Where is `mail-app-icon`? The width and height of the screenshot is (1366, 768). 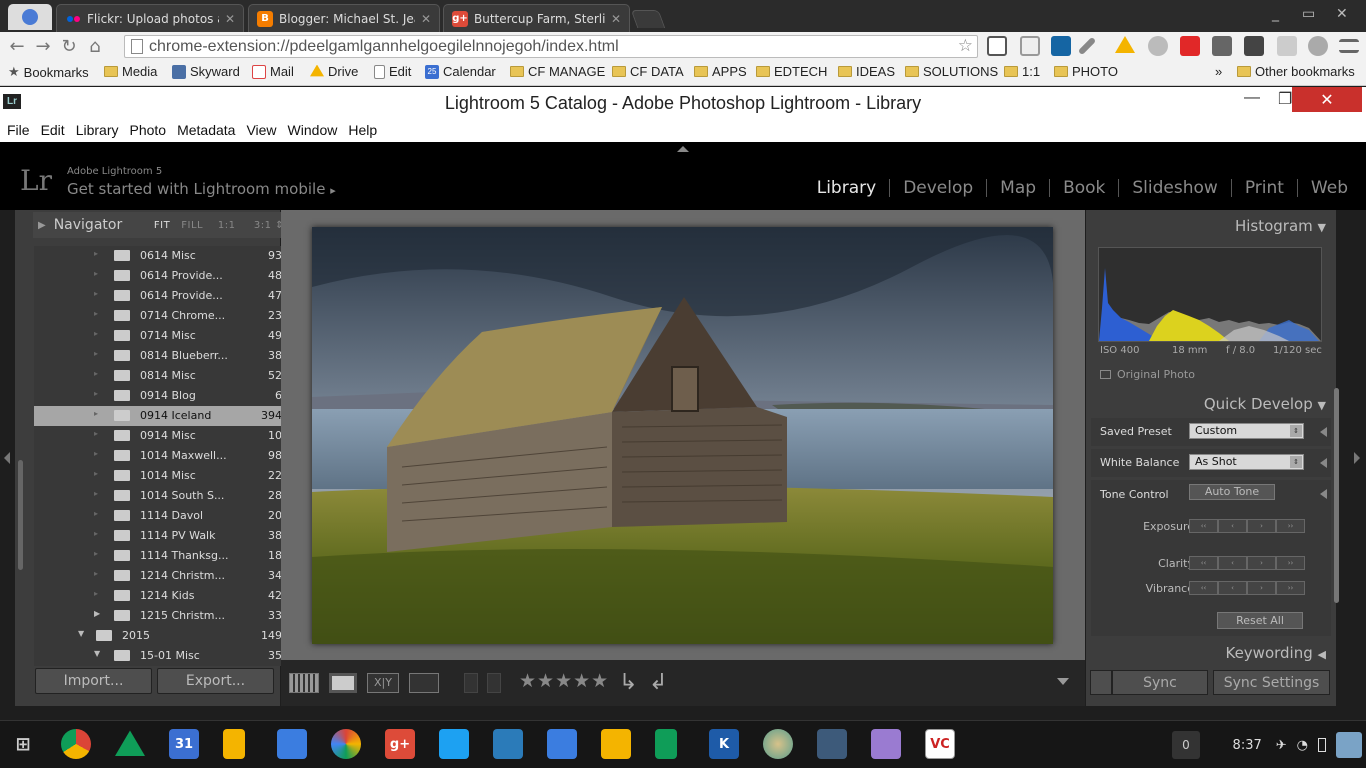 mail-app-icon is located at coordinates (562, 744).